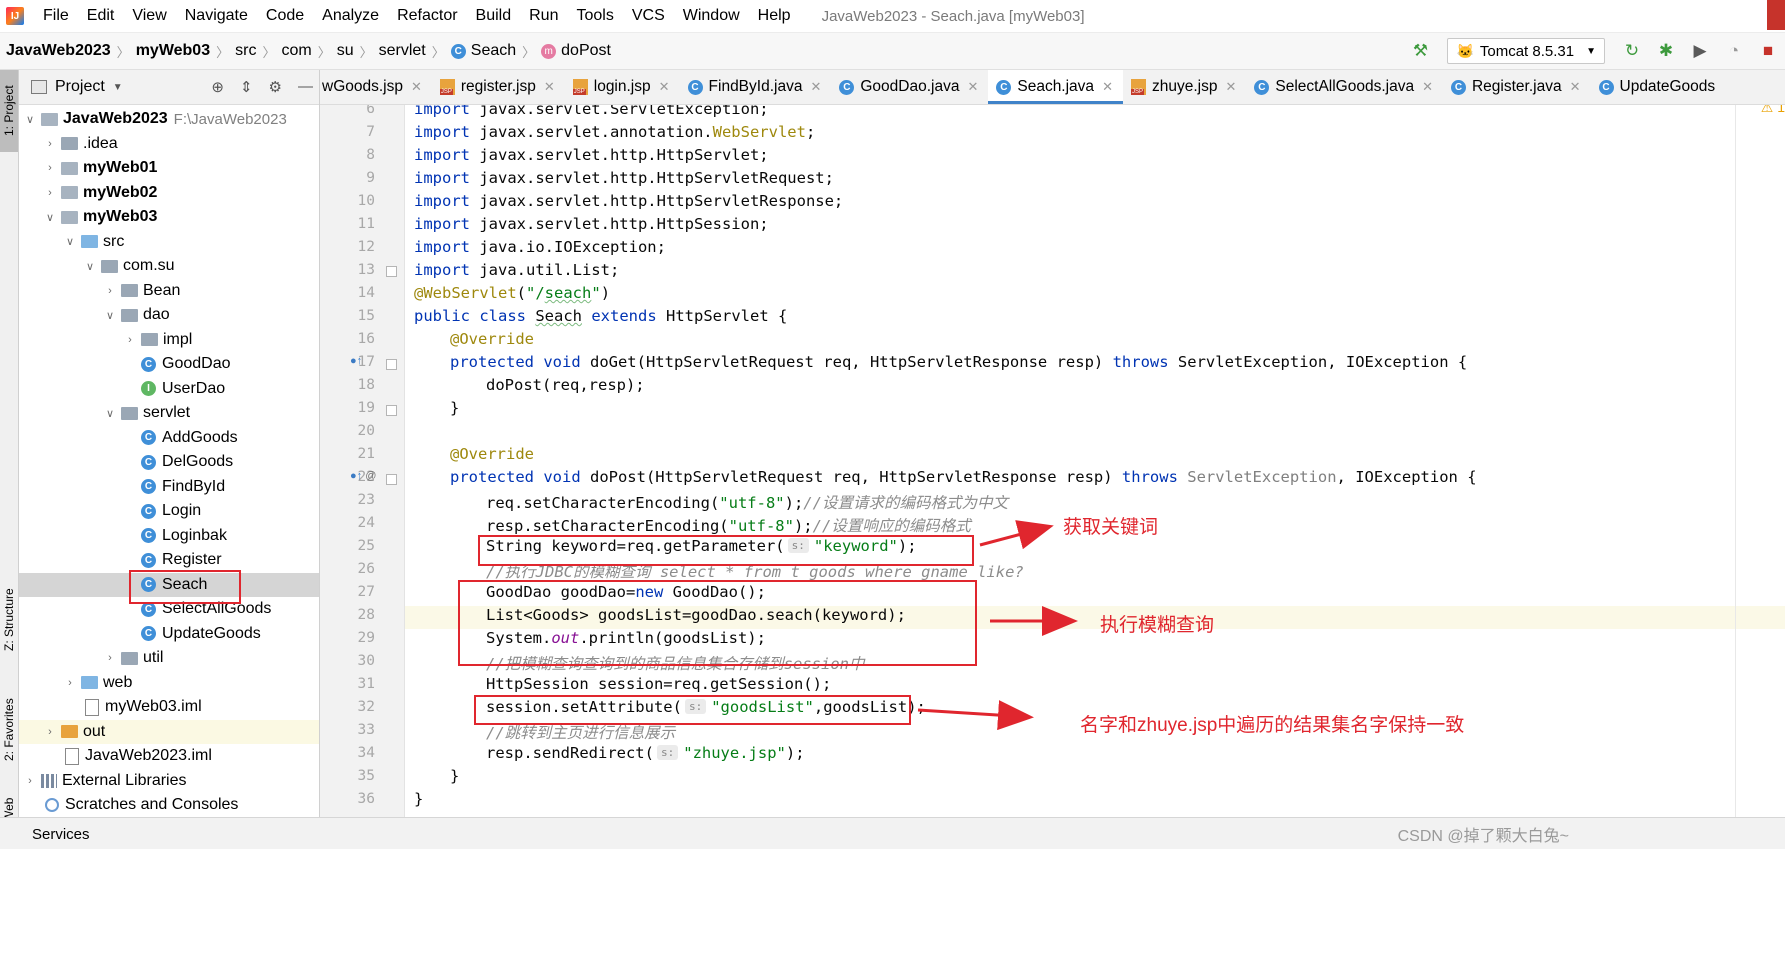  Describe the element at coordinates (275, 87) in the screenshot. I see `gear-icon: ⚙` at that location.